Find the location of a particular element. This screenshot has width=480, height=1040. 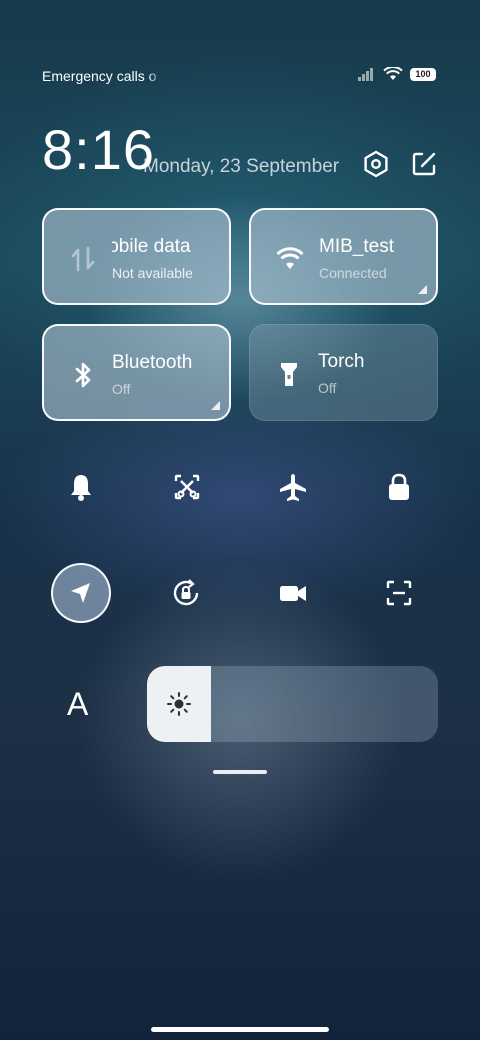

wifi-status-icon is located at coordinates (393, 73).